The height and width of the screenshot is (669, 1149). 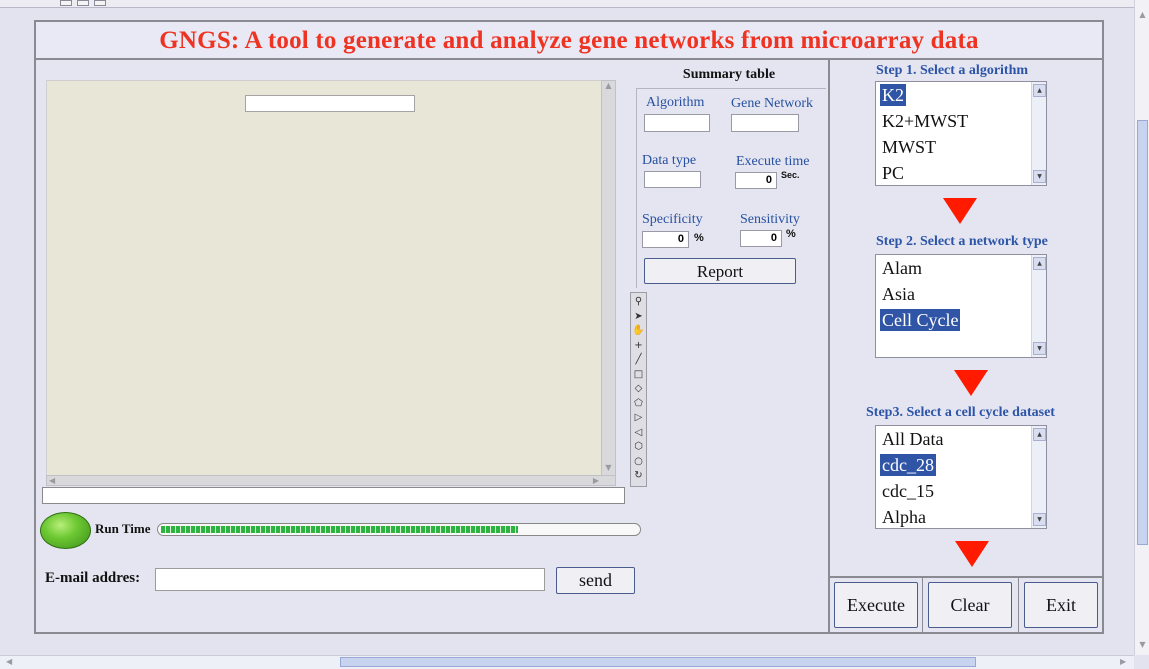 I want to click on line-icon: ╱, so click(x=638, y=360).